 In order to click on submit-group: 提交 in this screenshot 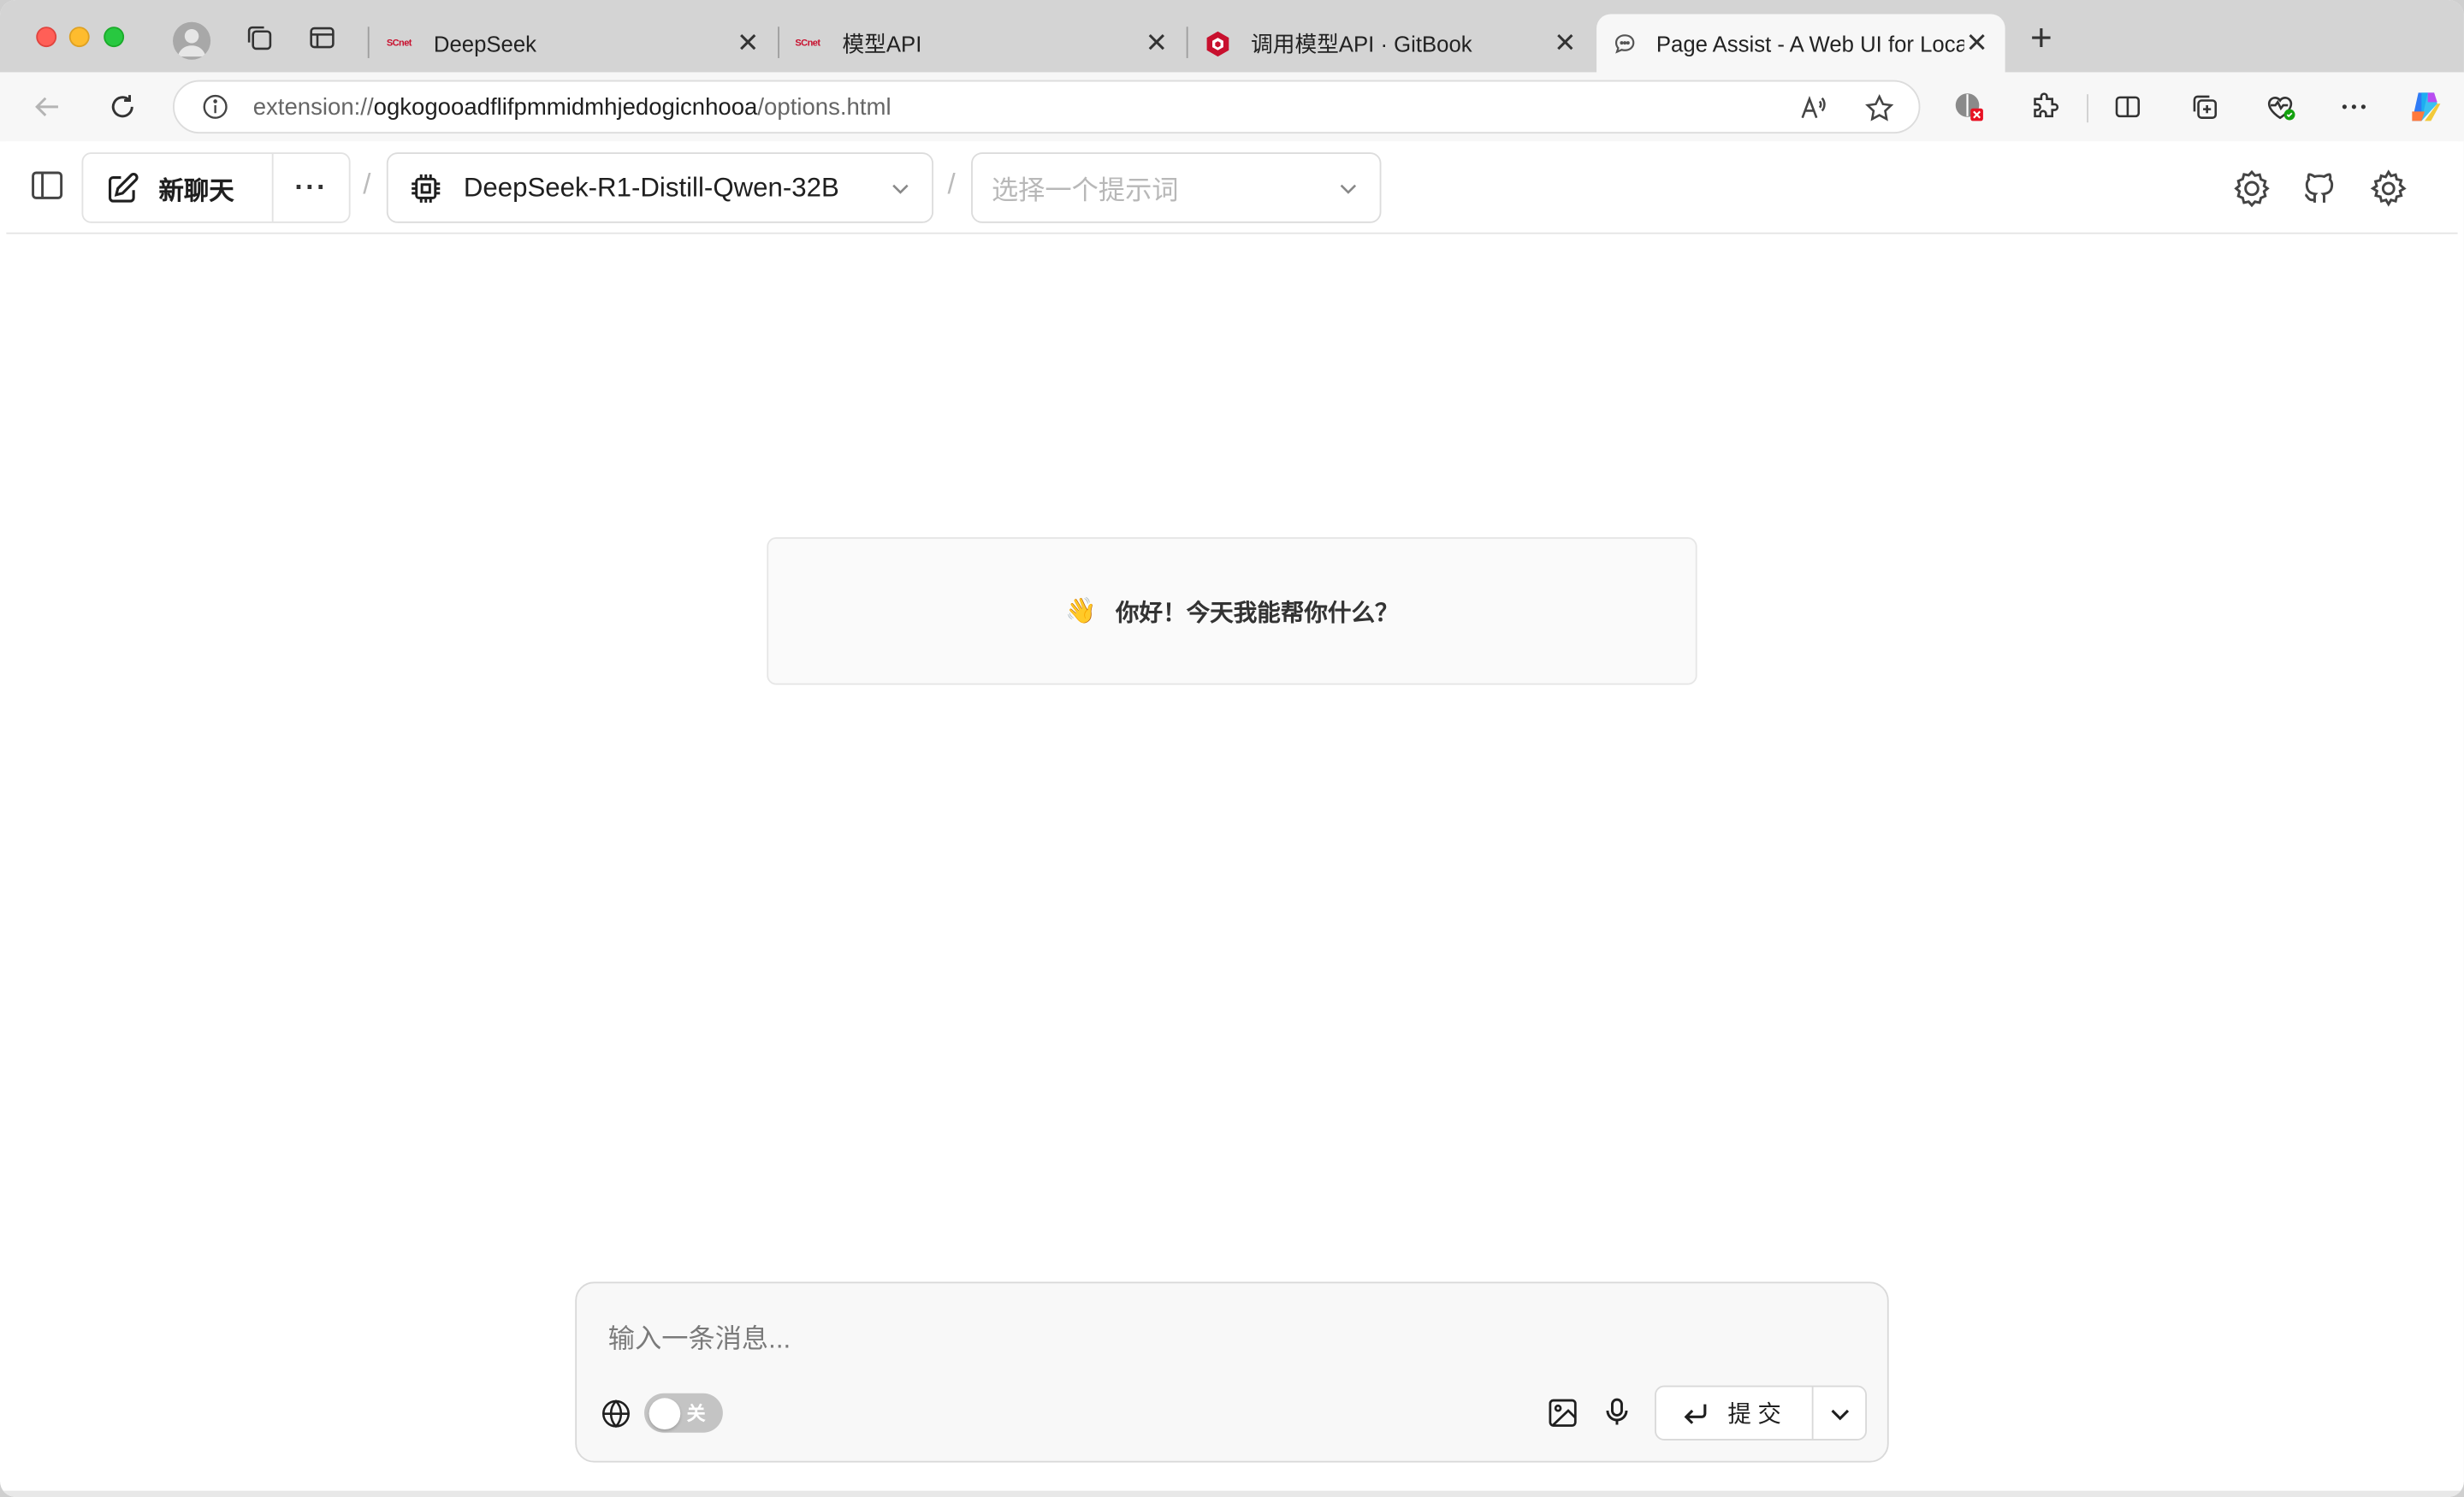, I will do `click(1761, 1413)`.